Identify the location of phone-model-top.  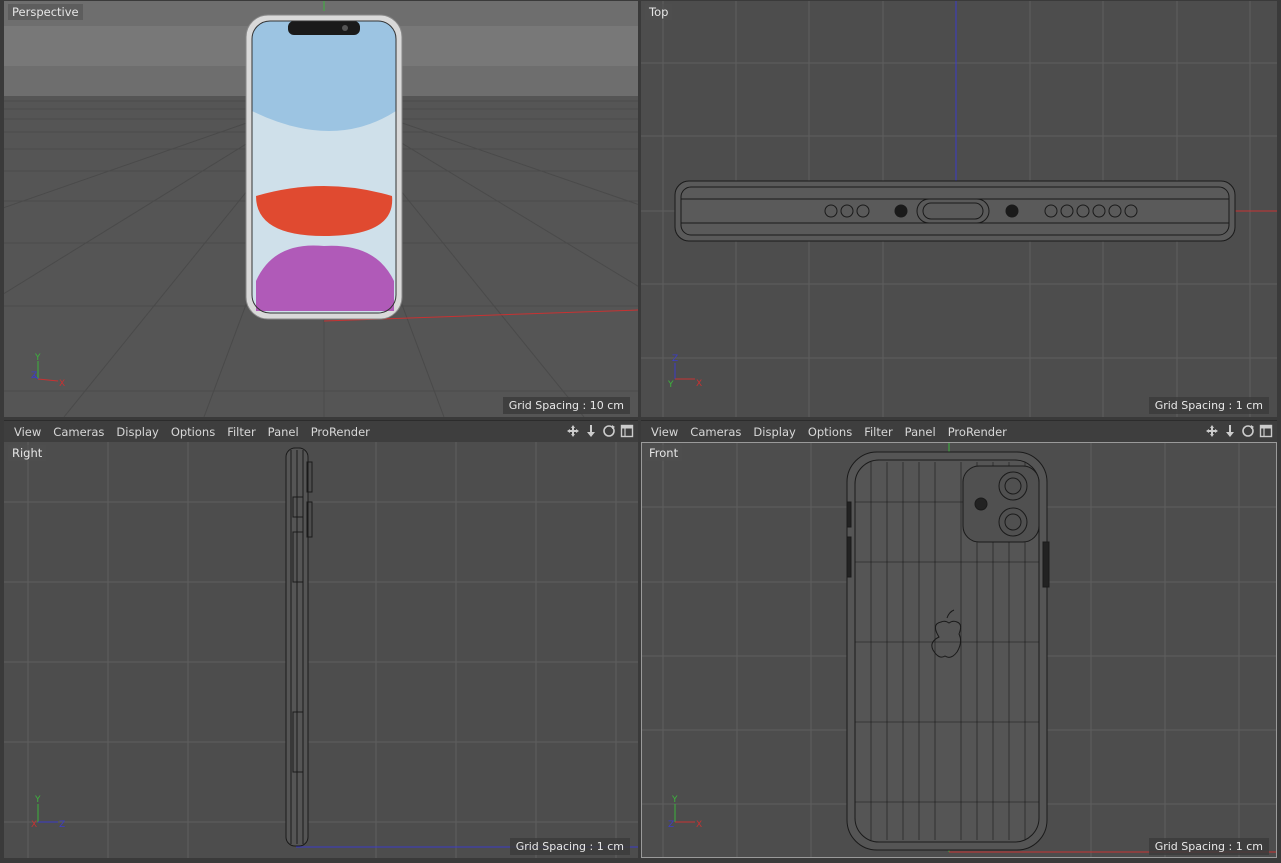
(955, 211).